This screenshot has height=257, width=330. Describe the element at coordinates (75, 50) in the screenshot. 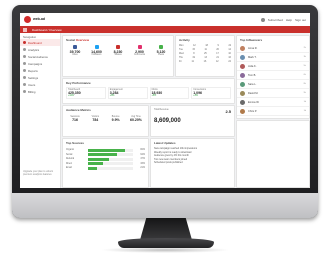

I see `social-stat-0: 39,700 Likes` at that location.